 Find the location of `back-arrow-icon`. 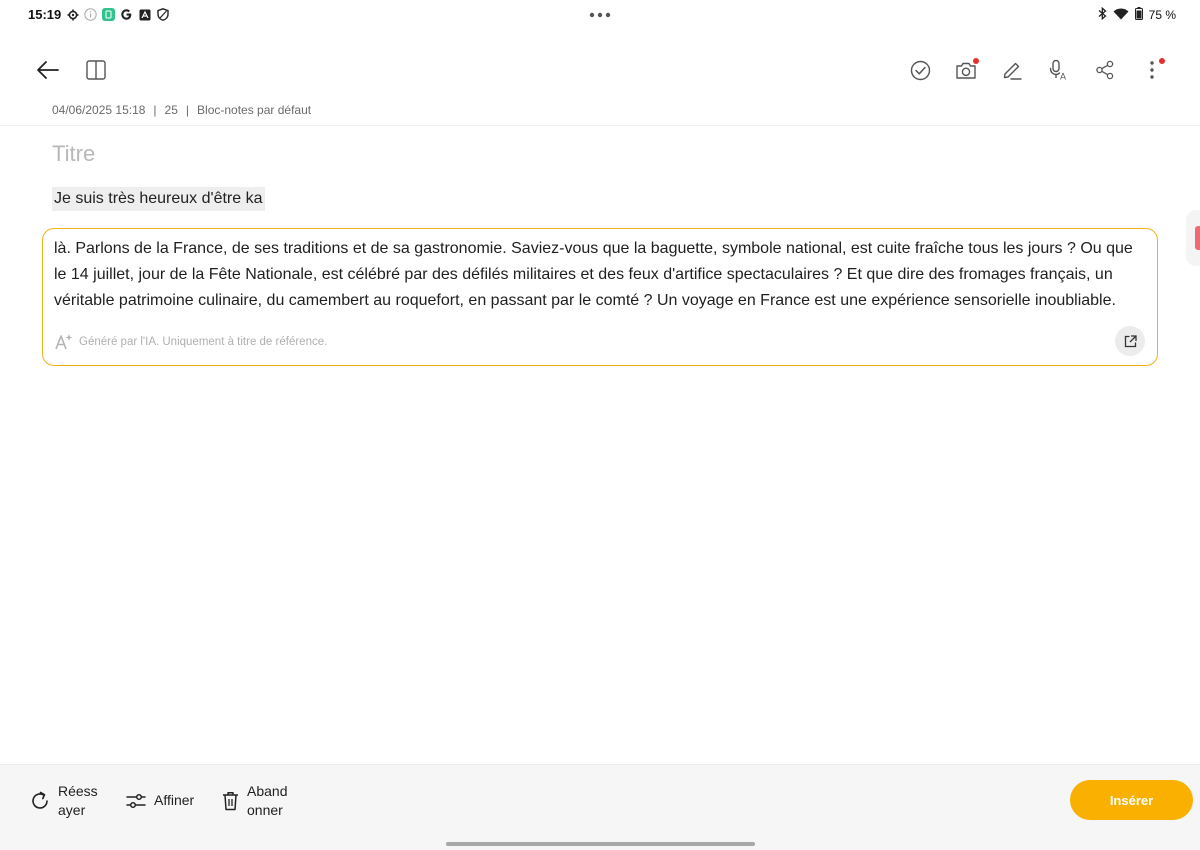

back-arrow-icon is located at coordinates (48, 70).